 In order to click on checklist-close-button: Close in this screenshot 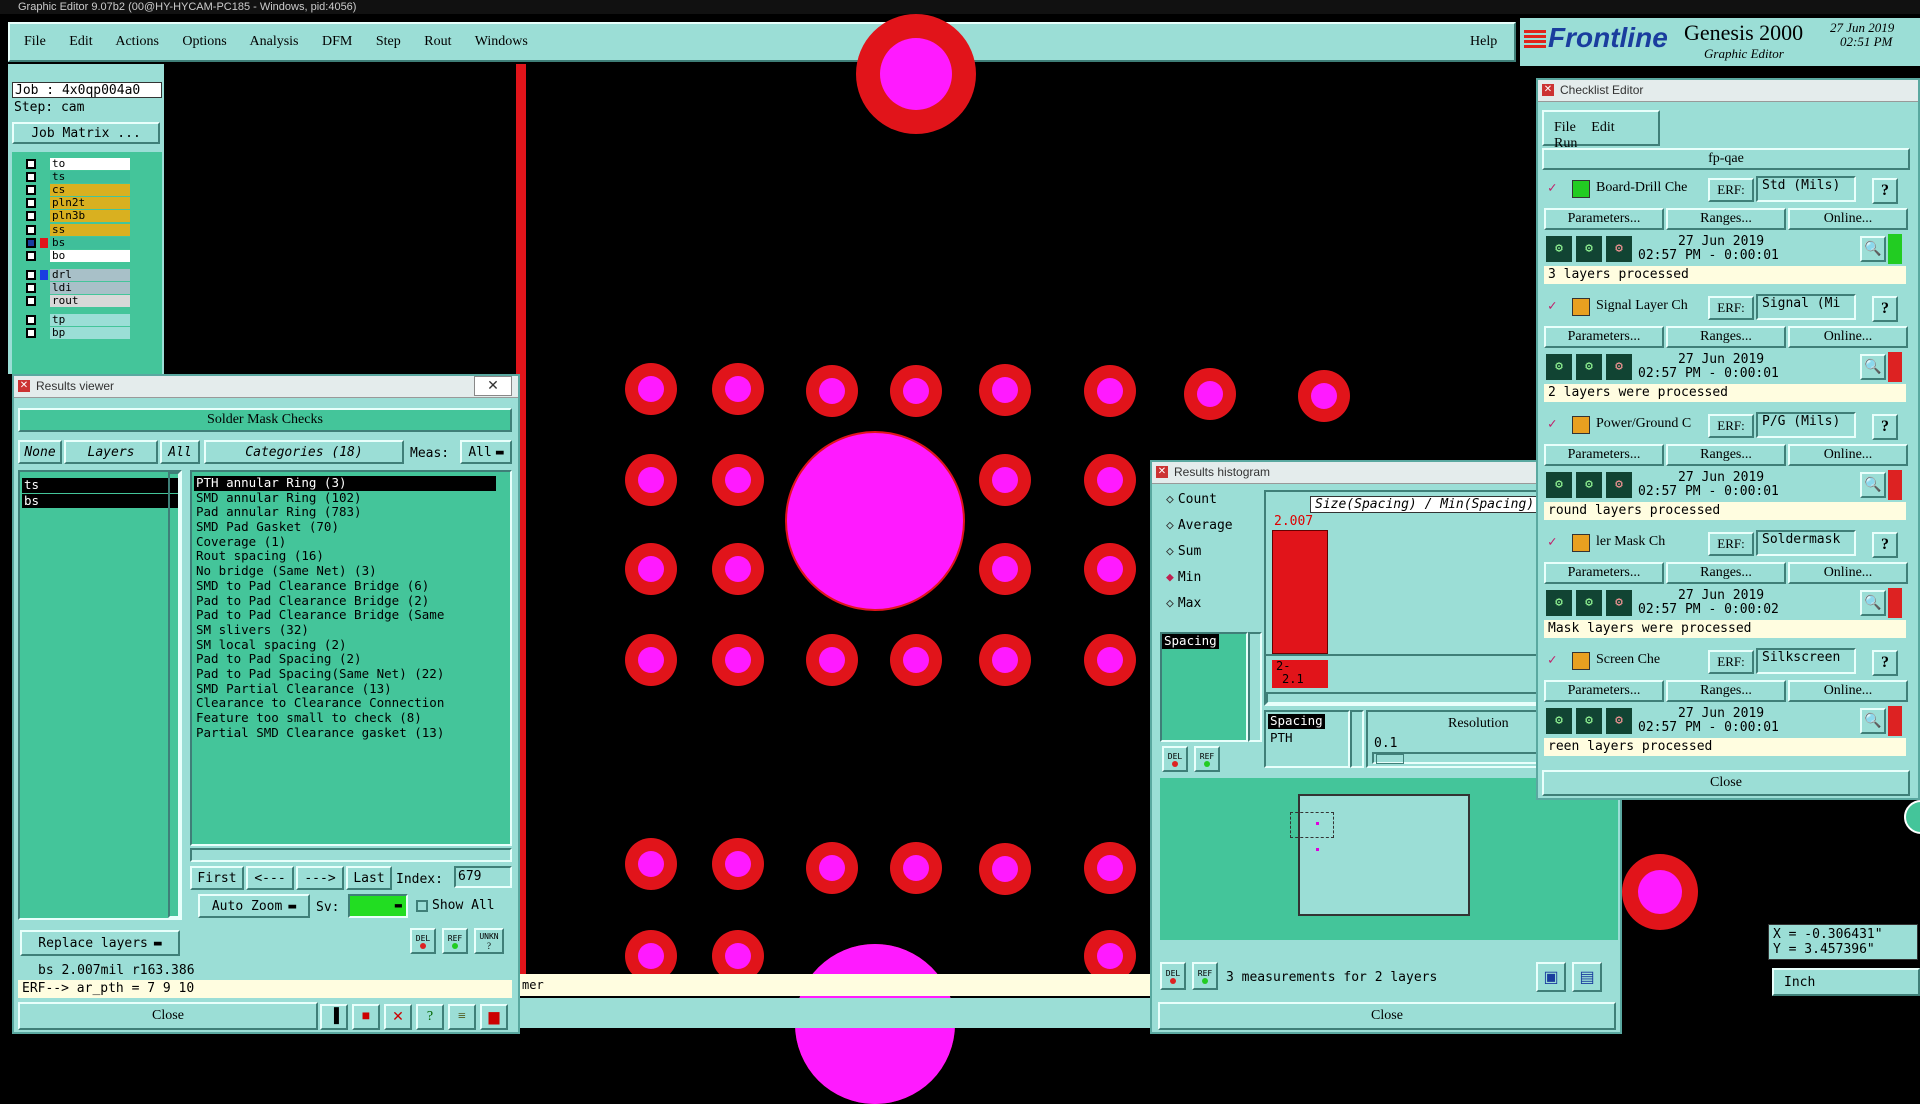, I will do `click(1726, 783)`.